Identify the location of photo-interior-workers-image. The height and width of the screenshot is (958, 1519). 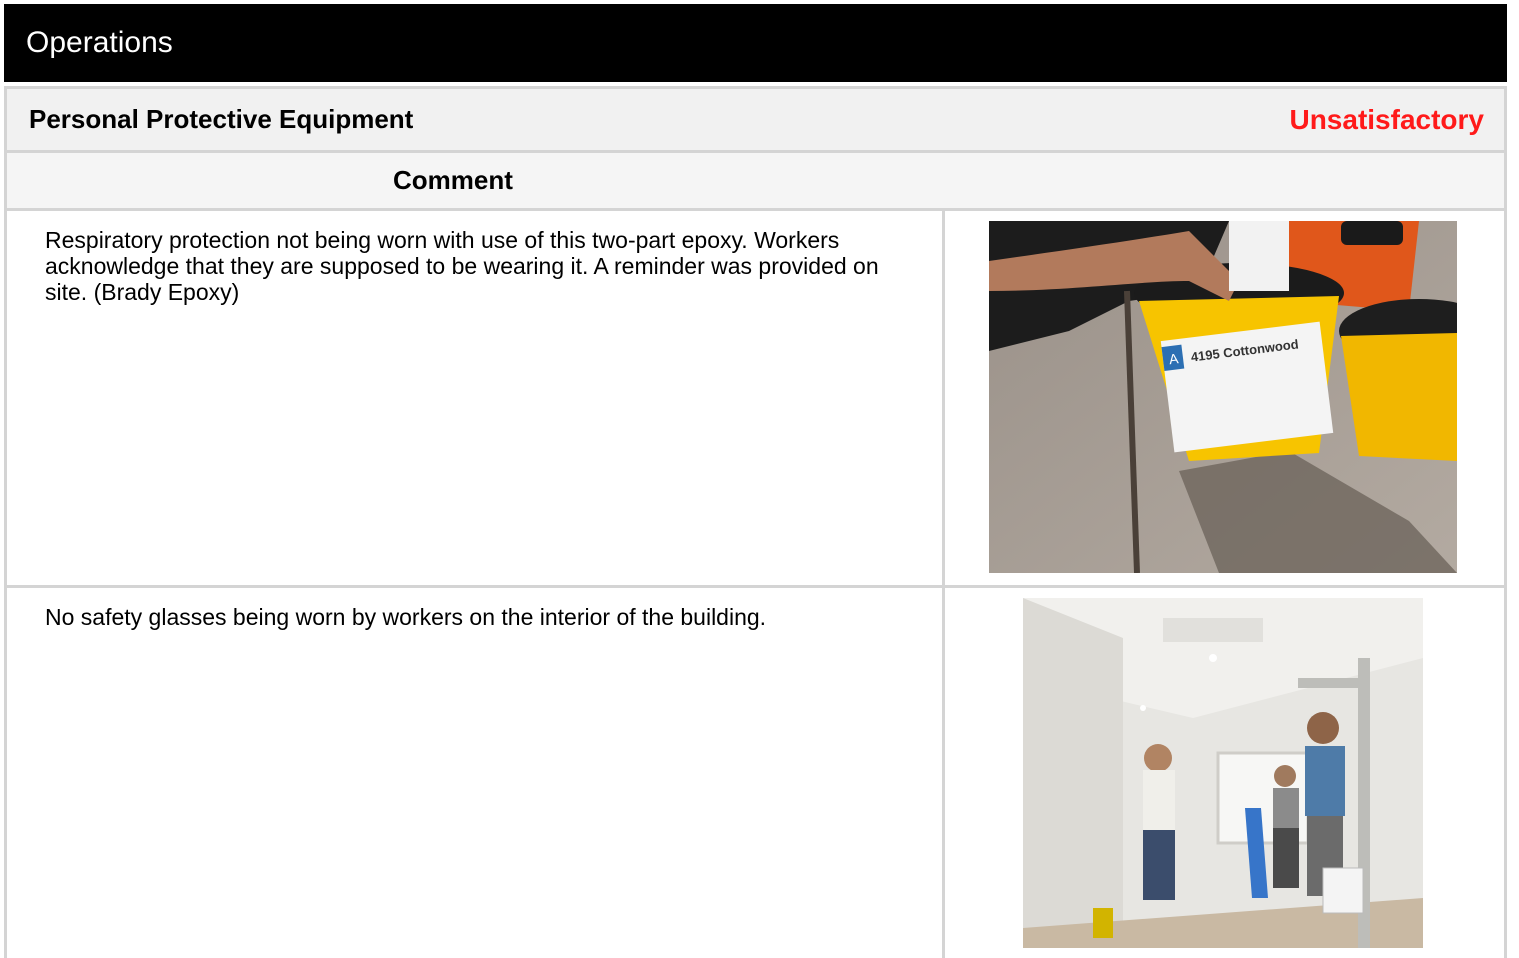
(1223, 773).